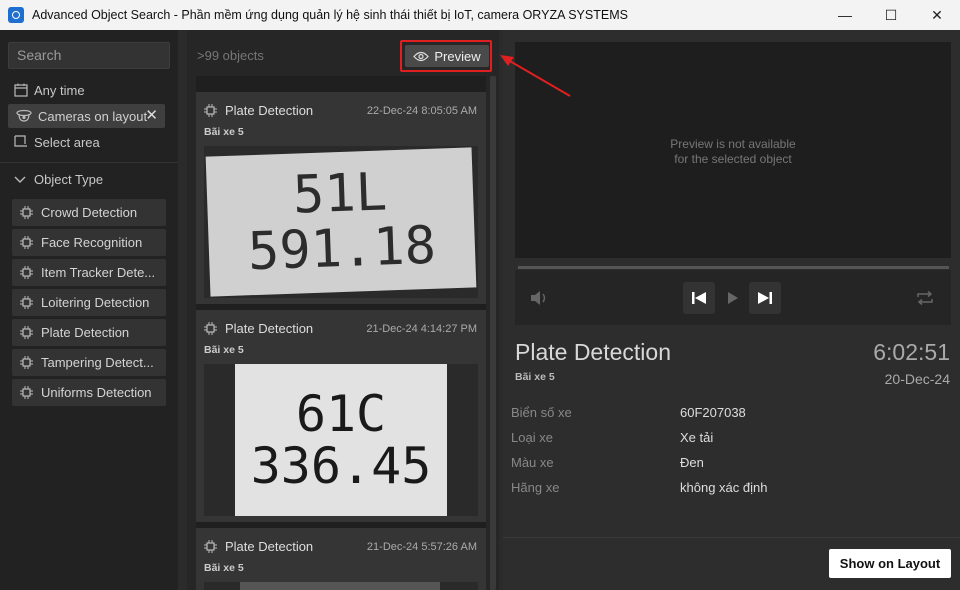 This screenshot has width=960, height=590. I want to click on object-type-label: Crowd Detection, so click(89, 212).